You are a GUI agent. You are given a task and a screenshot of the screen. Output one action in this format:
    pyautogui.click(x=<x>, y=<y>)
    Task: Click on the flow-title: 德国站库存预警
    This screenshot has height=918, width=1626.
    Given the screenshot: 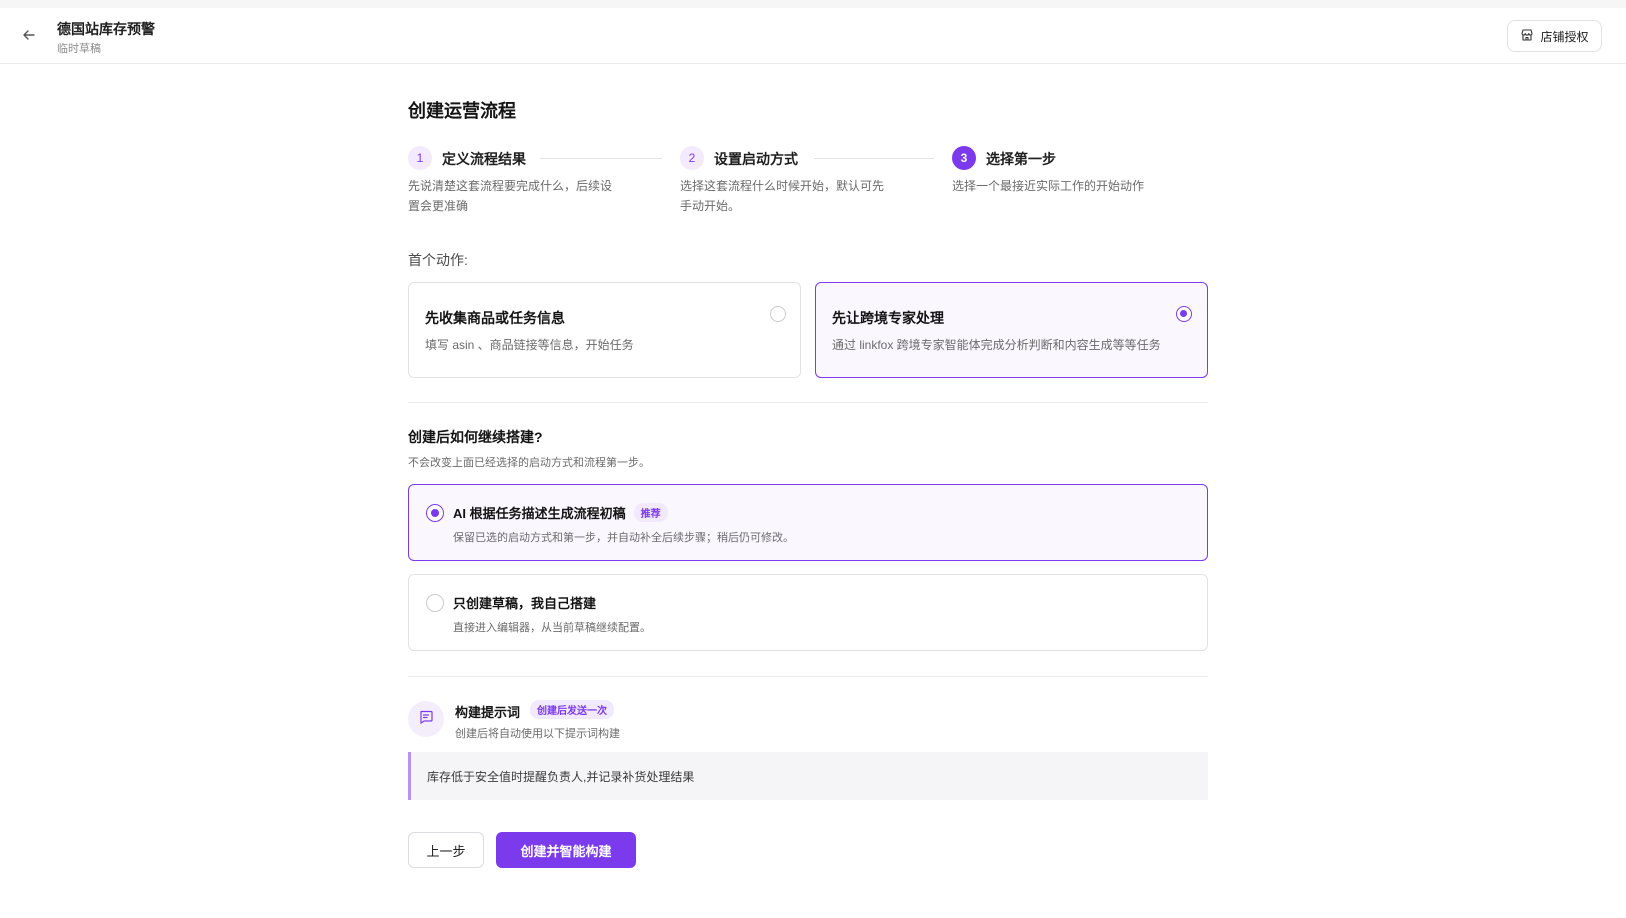 What is the action you would take?
    pyautogui.click(x=106, y=29)
    